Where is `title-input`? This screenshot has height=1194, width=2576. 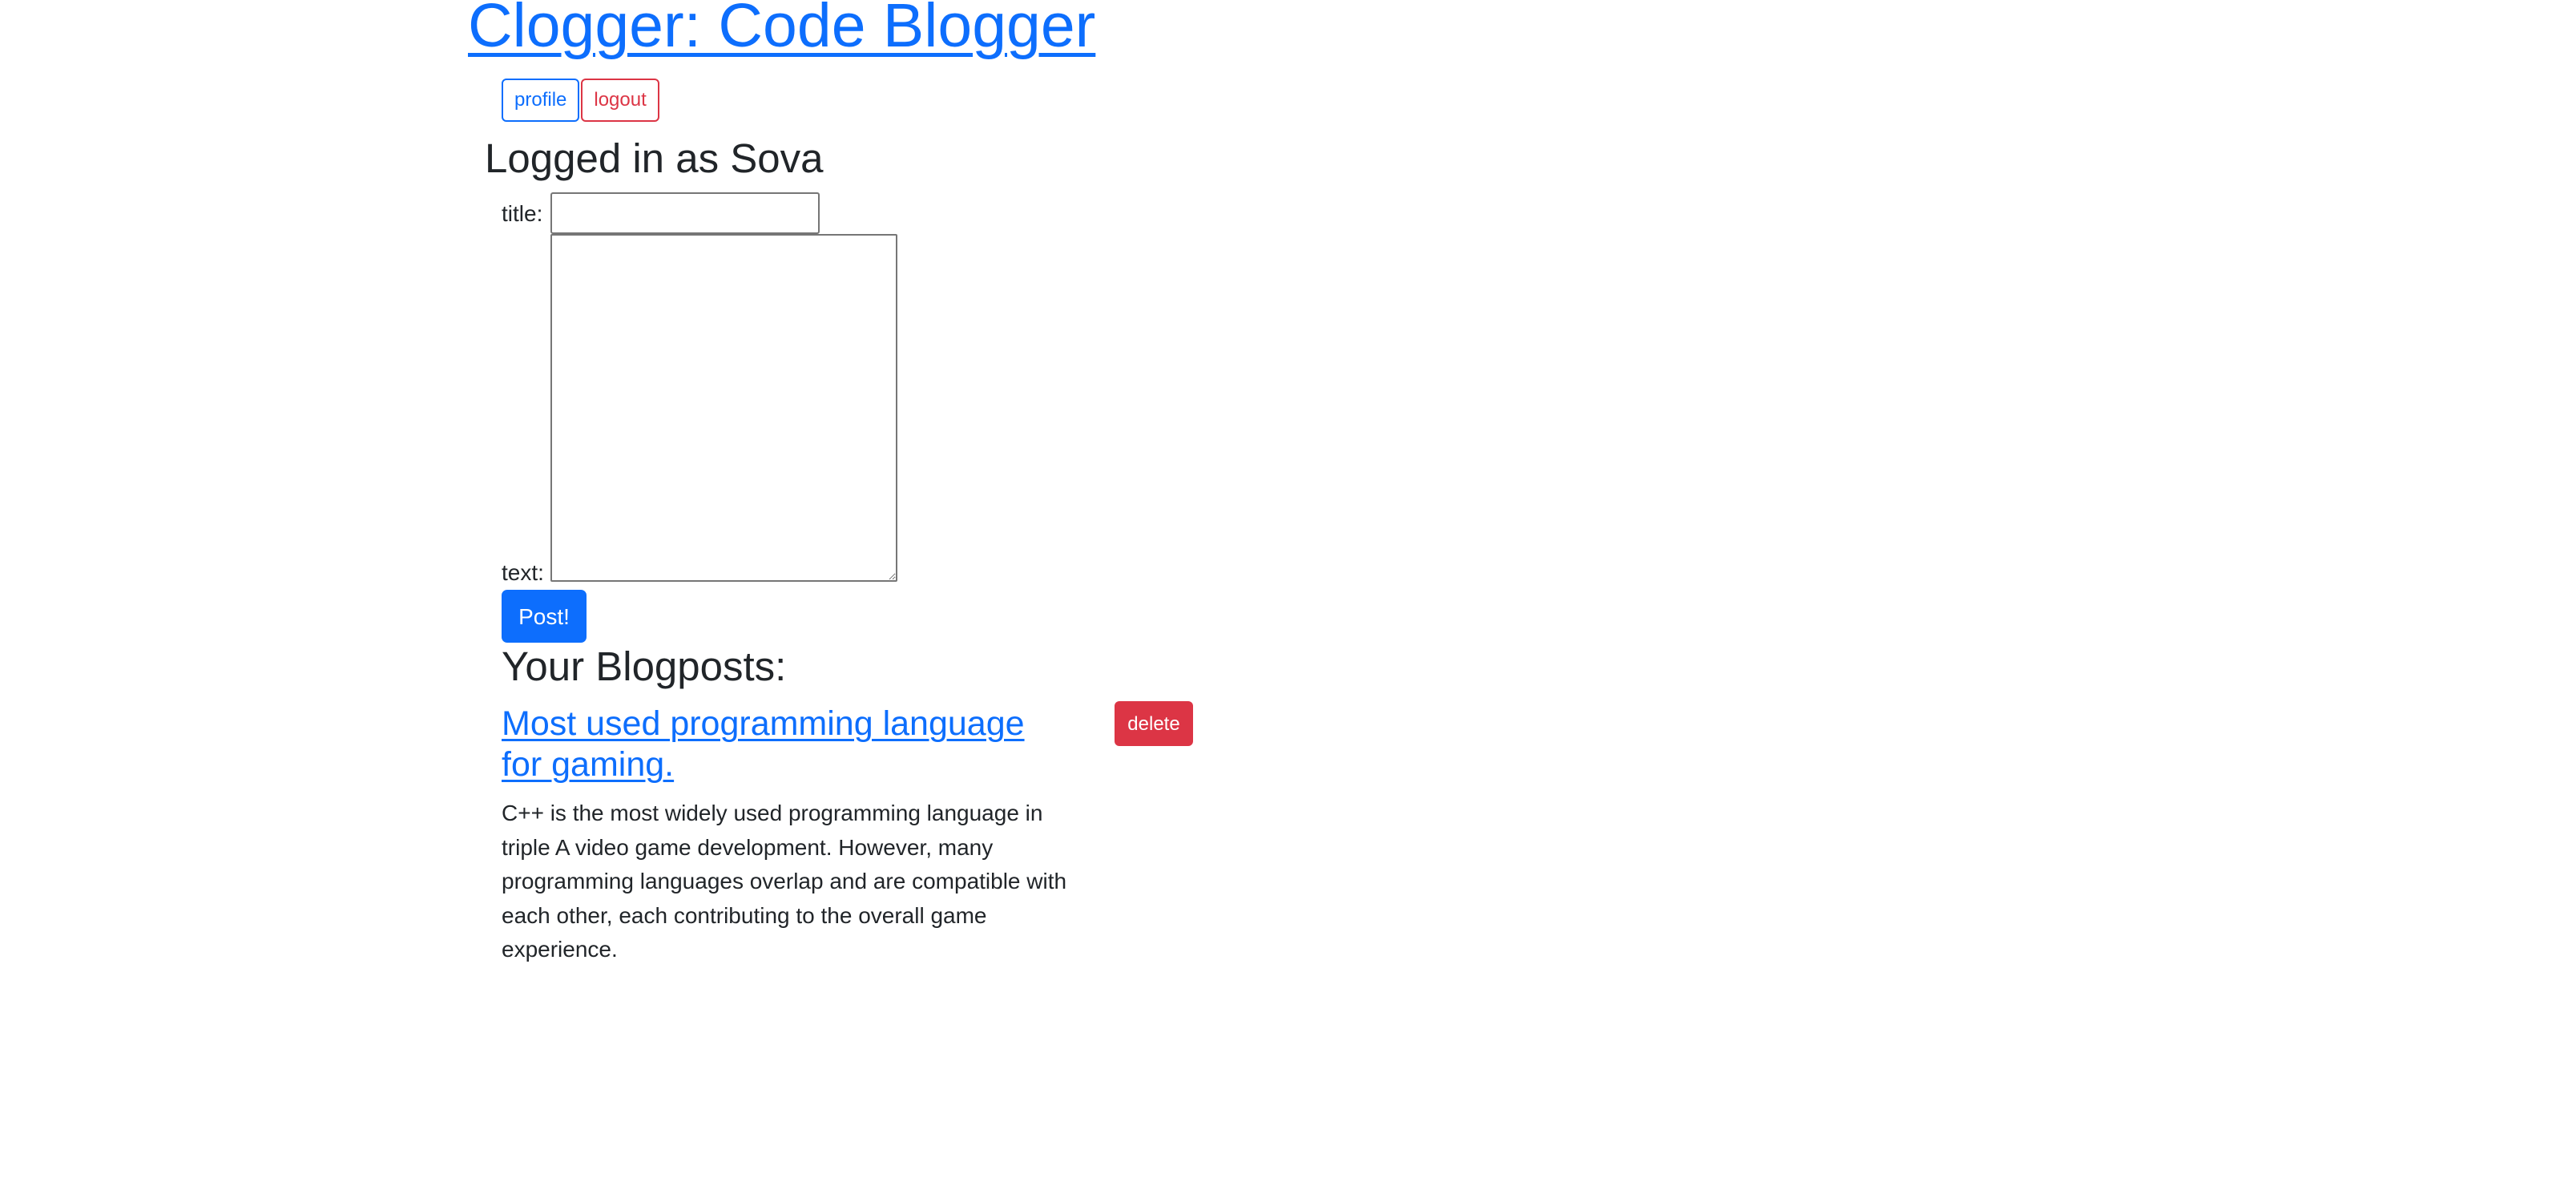
title-input is located at coordinates (685, 213).